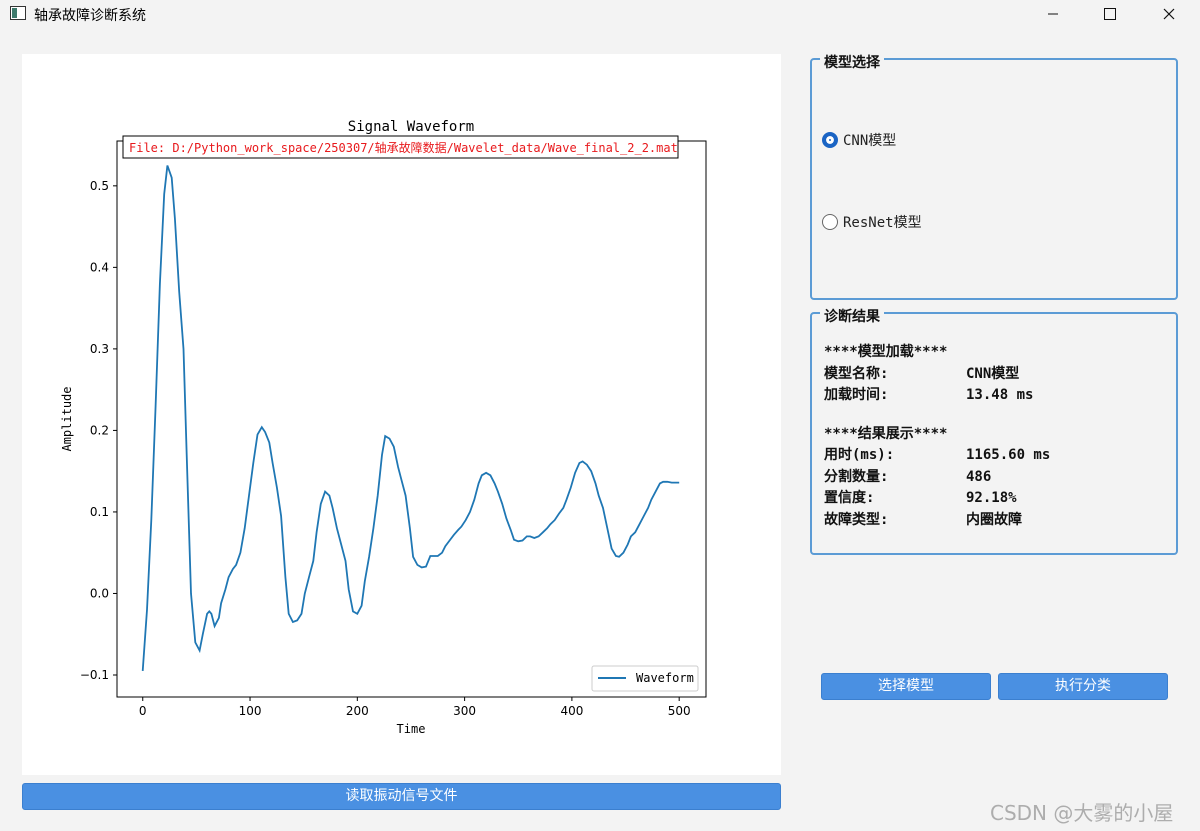 The height and width of the screenshot is (831, 1200). Describe the element at coordinates (856, 476) in the screenshot. I see `count-key: 分割数量:` at that location.